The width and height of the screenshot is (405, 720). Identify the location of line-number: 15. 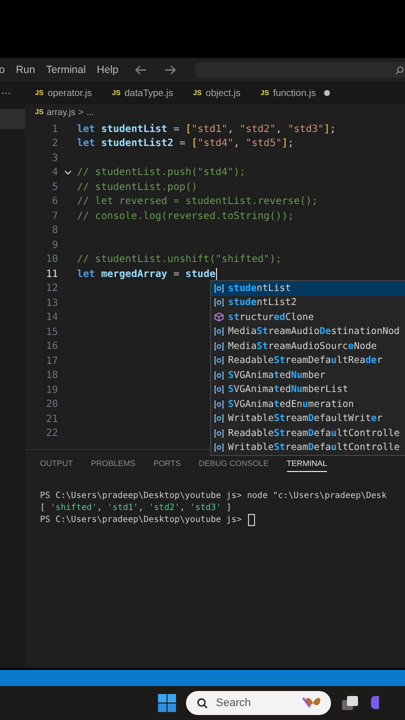
(51, 332).